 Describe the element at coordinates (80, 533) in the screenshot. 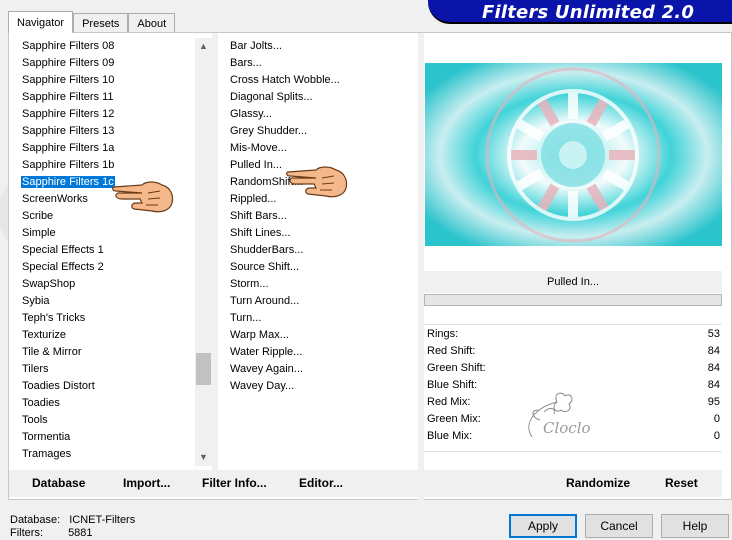

I see `status-filters-value: 5881` at that location.